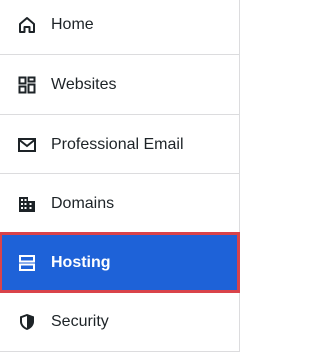  What do you see at coordinates (84, 84) in the screenshot?
I see `sidebar-item-label: Websites` at bounding box center [84, 84].